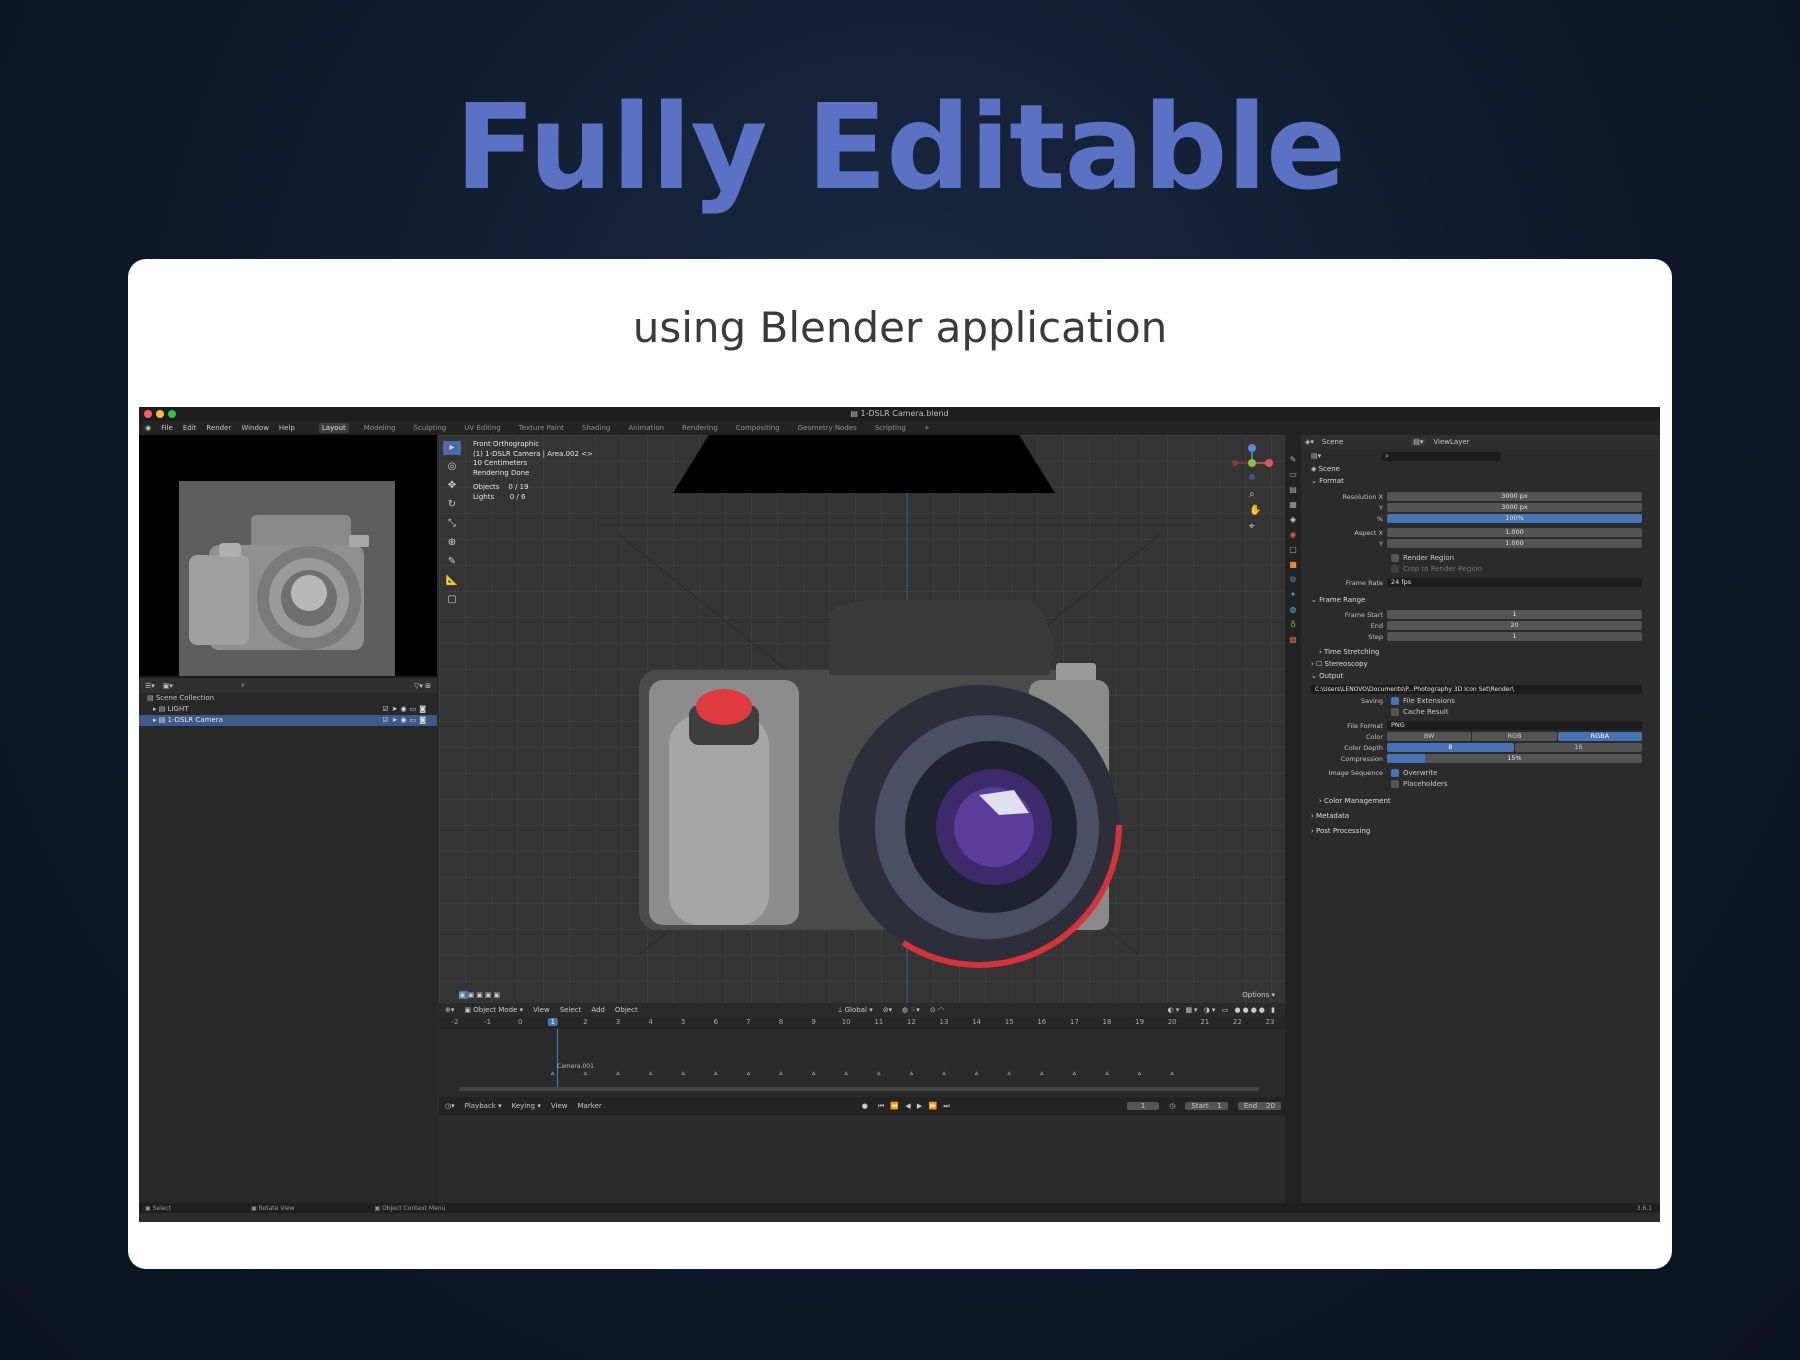  What do you see at coordinates (1309, 442) in the screenshot?
I see `scene-selector-icon: ◈▾` at bounding box center [1309, 442].